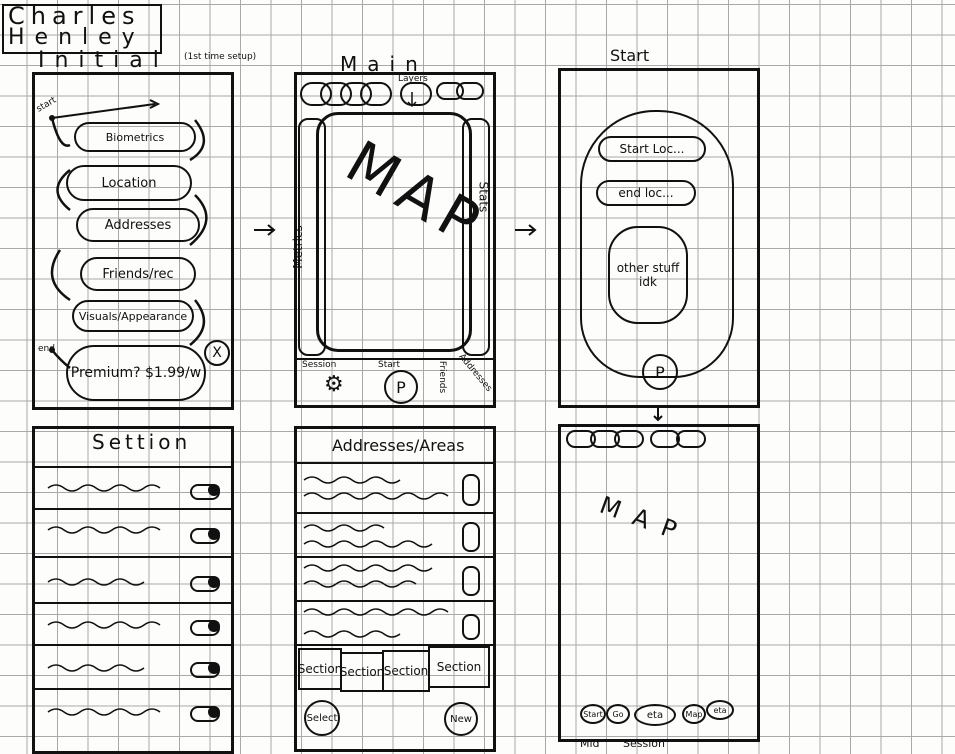  I want to click on addresses-title: Addresses/Areas, so click(398, 445).